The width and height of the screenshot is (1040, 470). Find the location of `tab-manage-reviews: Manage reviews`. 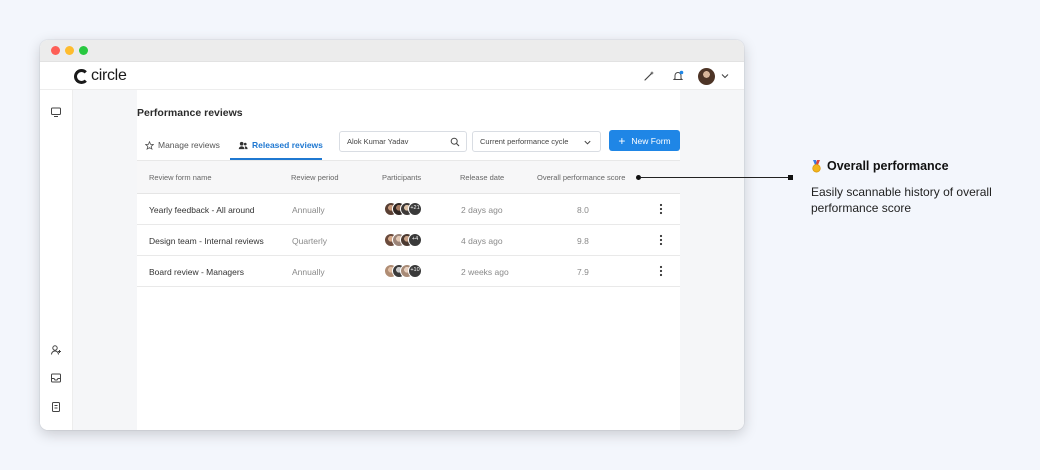

tab-manage-reviews: Manage reviews is located at coordinates (182, 145).